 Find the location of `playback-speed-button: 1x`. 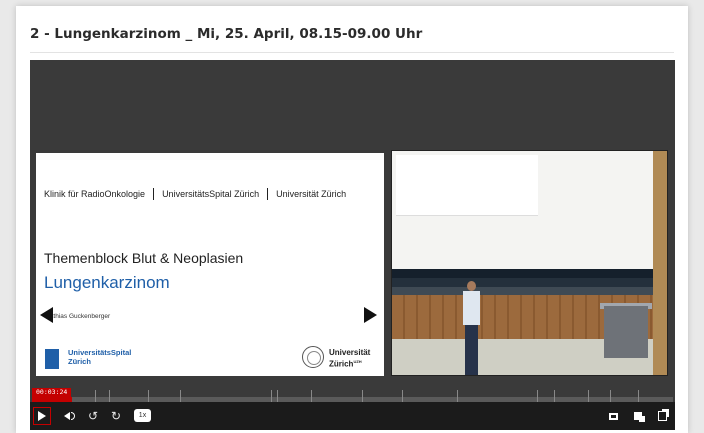

playback-speed-button: 1x is located at coordinates (142, 415).